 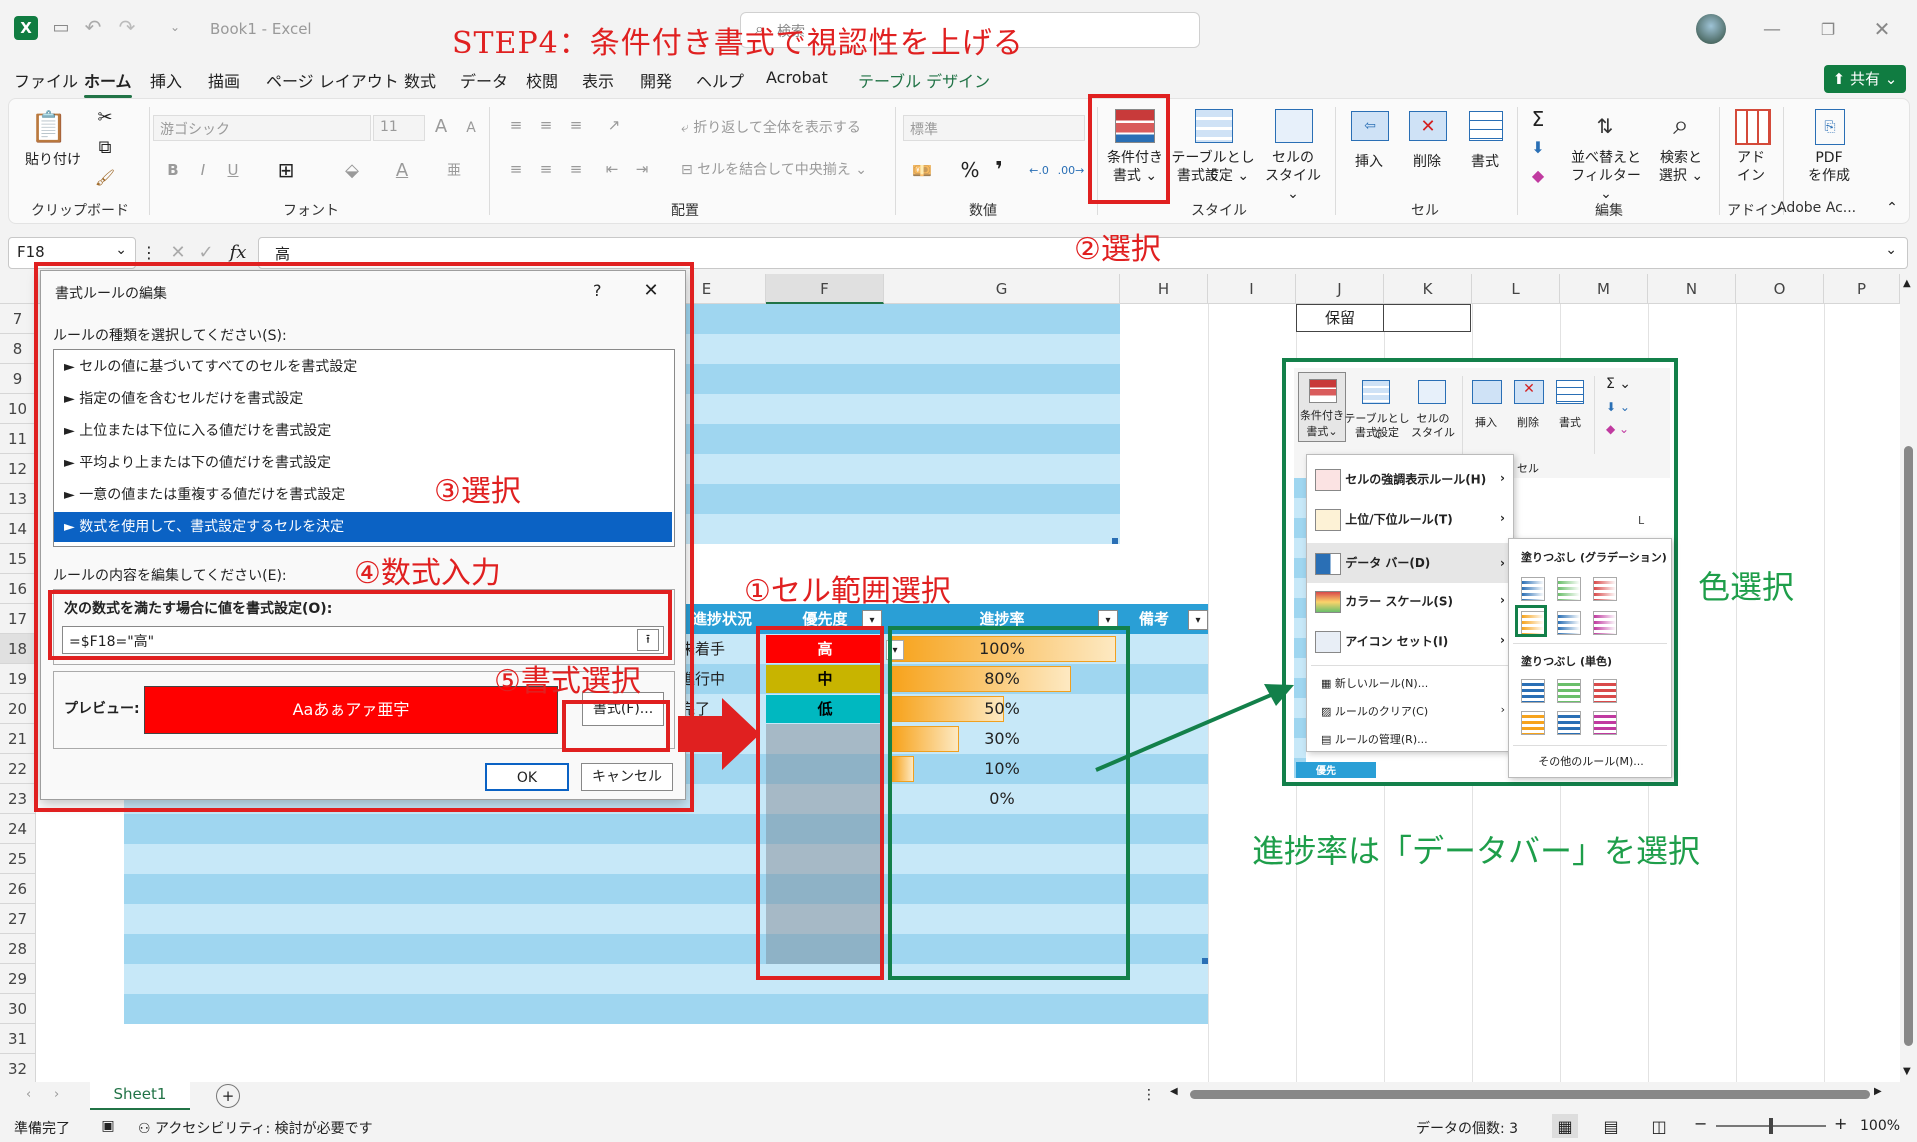 I want to click on horizontal-scrollbar: ◀ ▶, so click(x=1528, y=1094).